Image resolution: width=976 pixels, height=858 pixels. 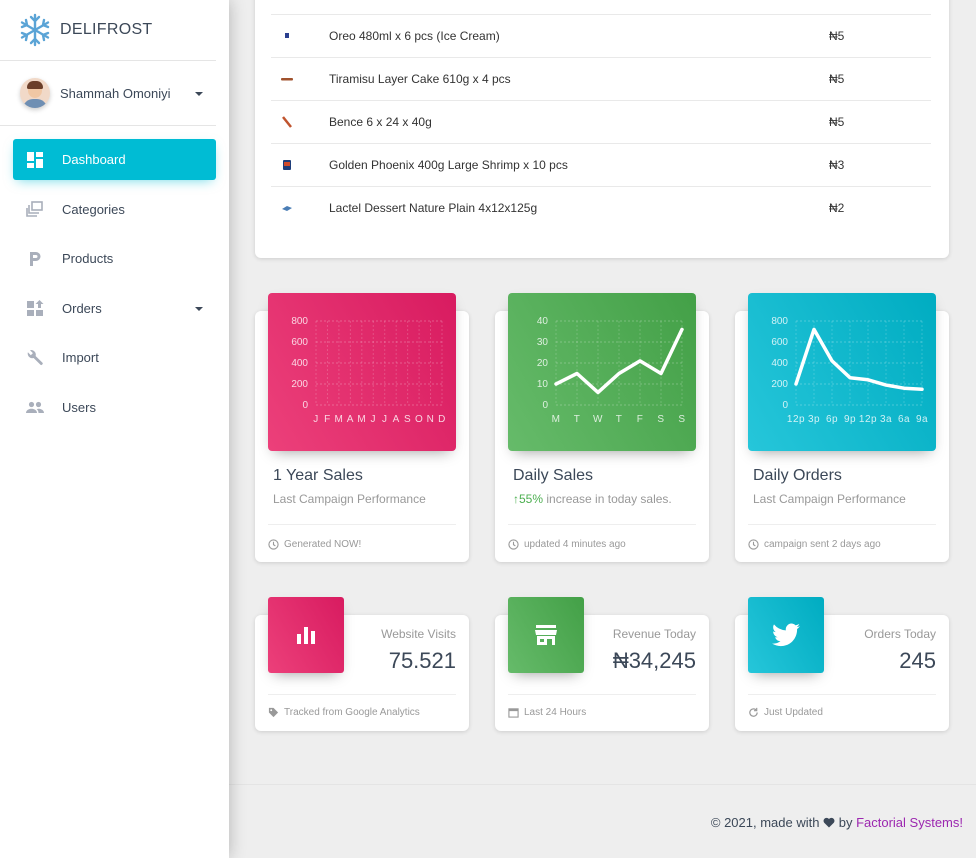 I want to click on user-name: Shammah Omoniyi, so click(x=115, y=93).